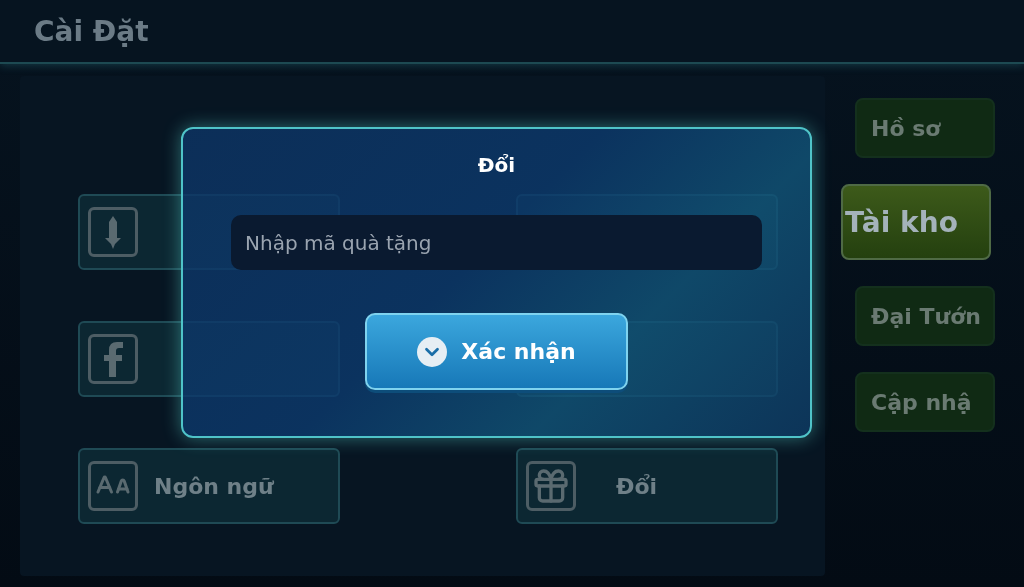  What do you see at coordinates (925, 402) in the screenshot?
I see `sidebar-tab: Cập nhậ` at bounding box center [925, 402].